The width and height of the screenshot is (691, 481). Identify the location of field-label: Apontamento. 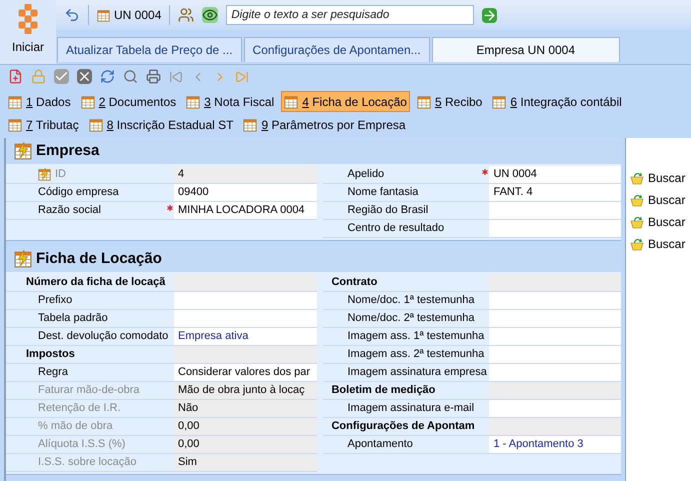
(380, 444).